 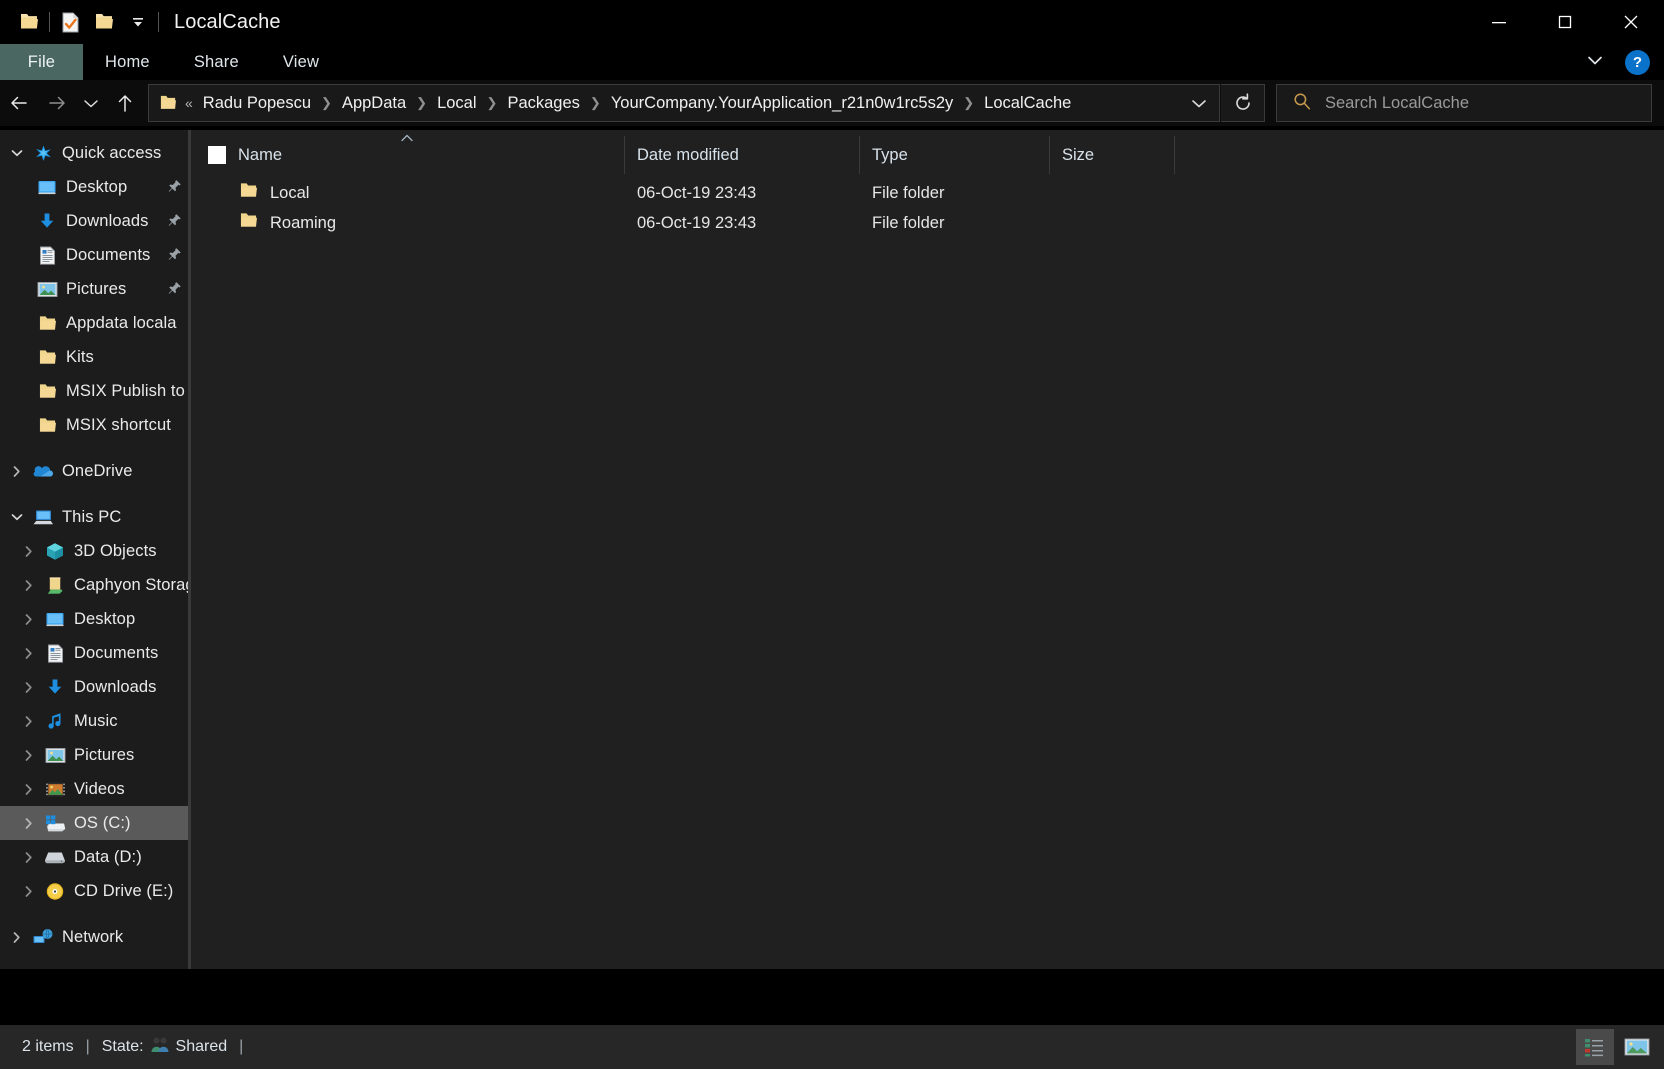 What do you see at coordinates (43, 937) in the screenshot?
I see `network-icon` at bounding box center [43, 937].